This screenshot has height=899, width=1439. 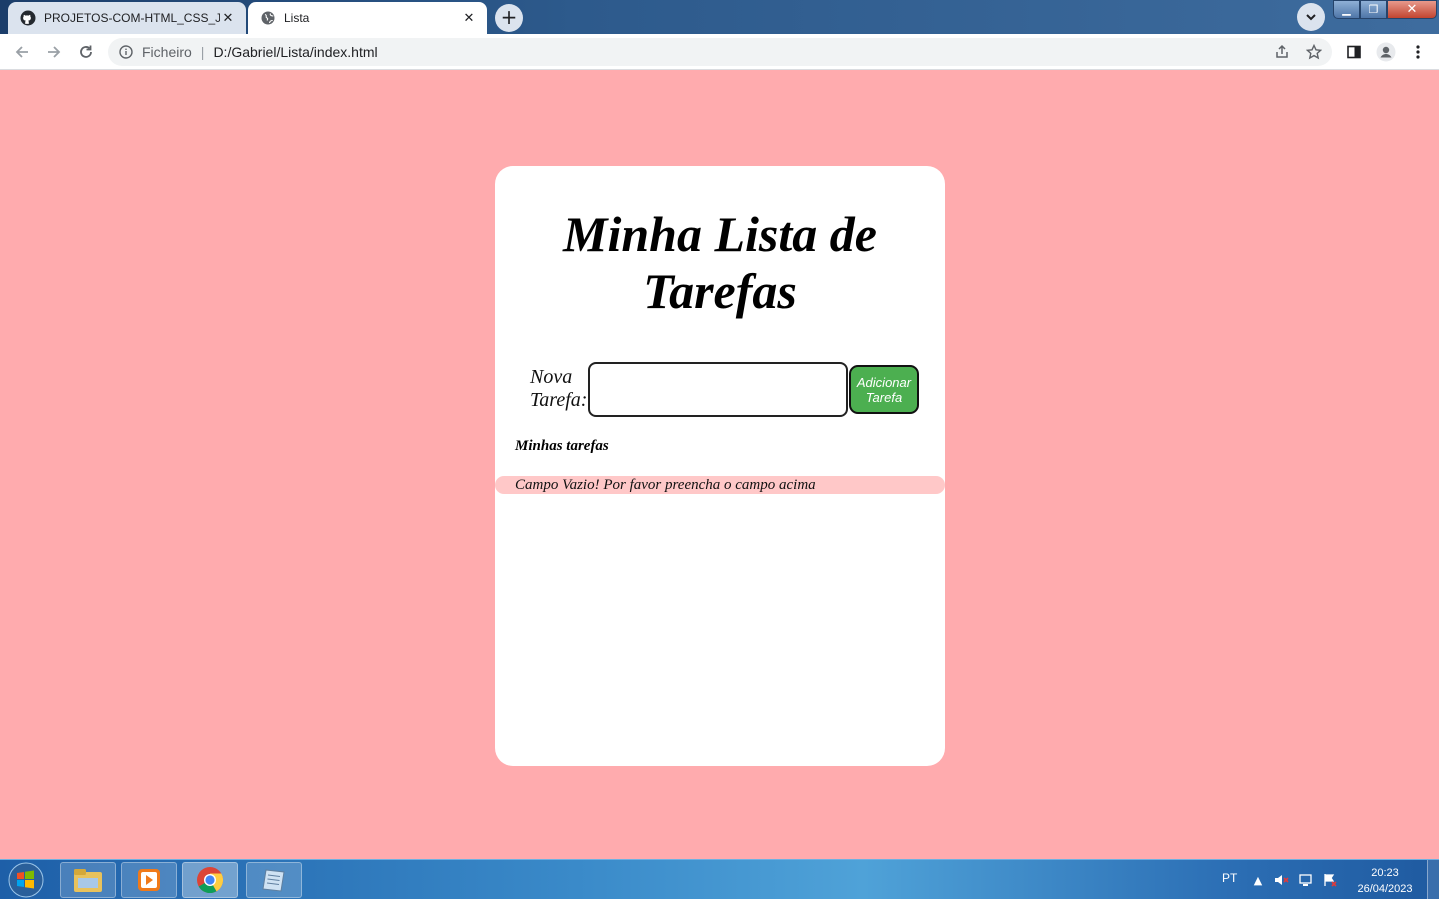 I want to click on tab-lista: Lista ✕, so click(x=367, y=18).